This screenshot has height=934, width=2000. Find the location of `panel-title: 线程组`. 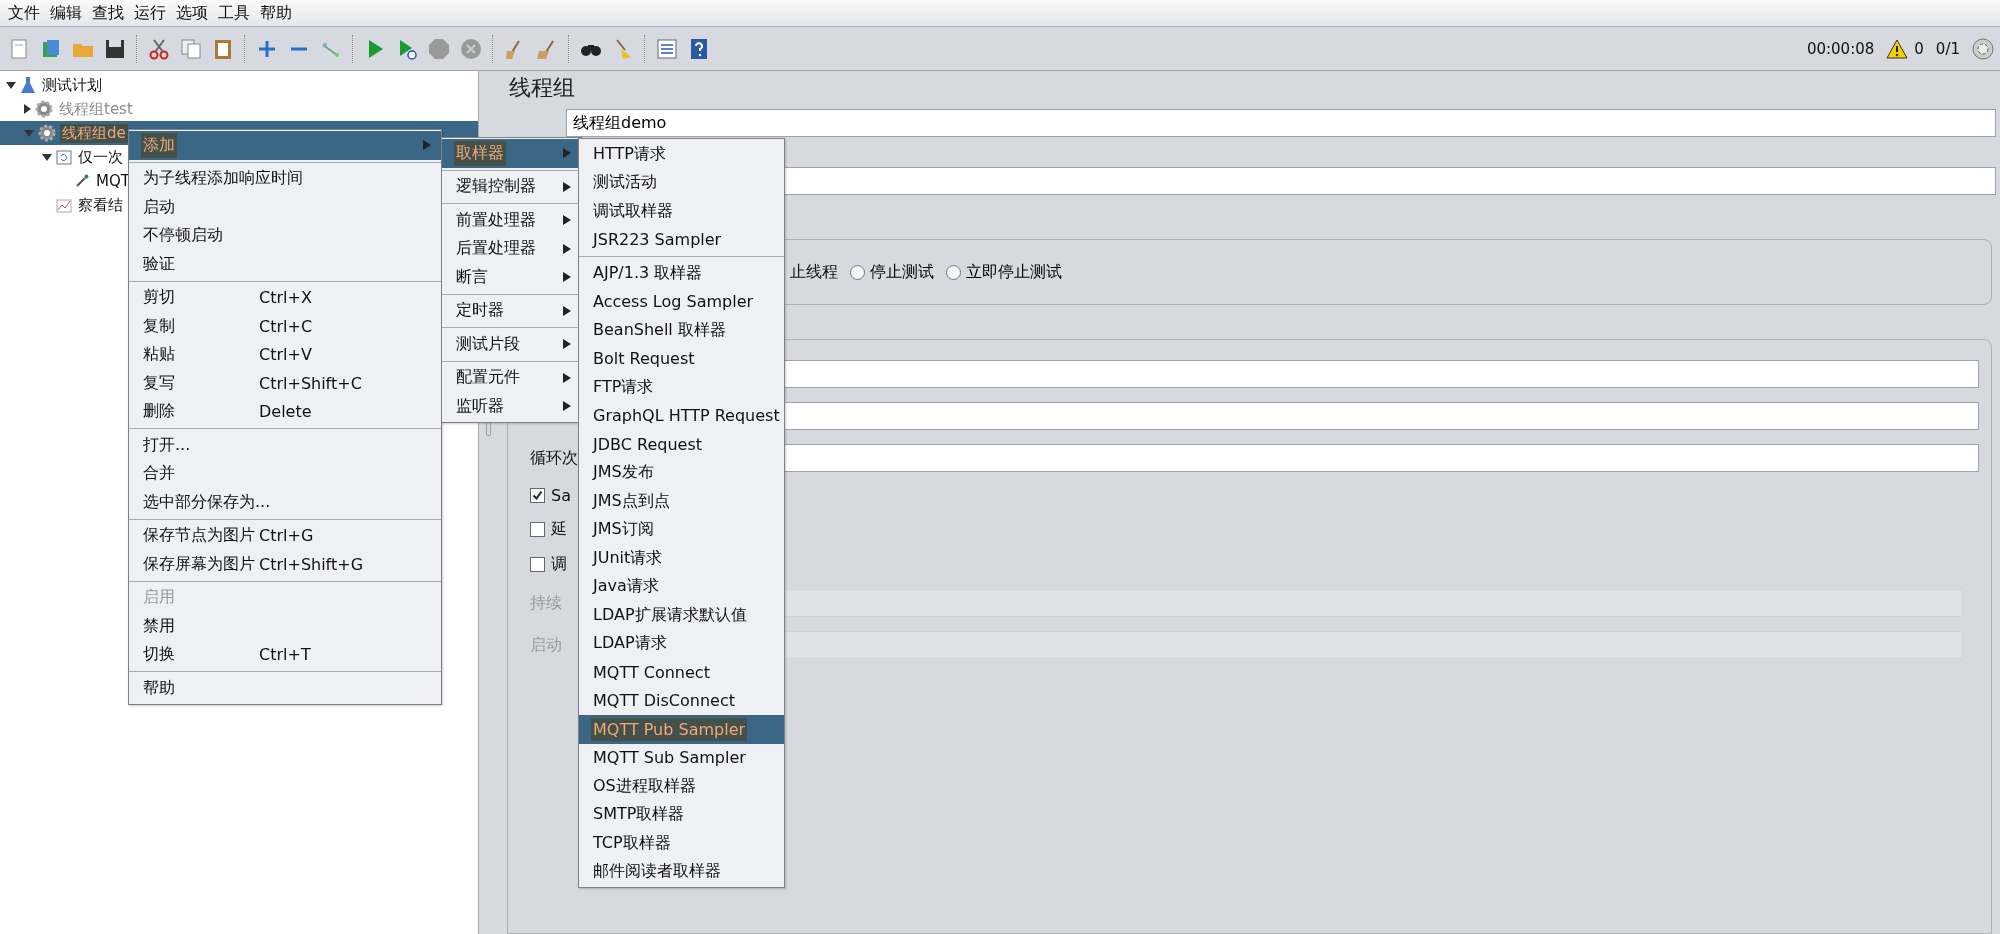

panel-title: 线程组 is located at coordinates (542, 88).